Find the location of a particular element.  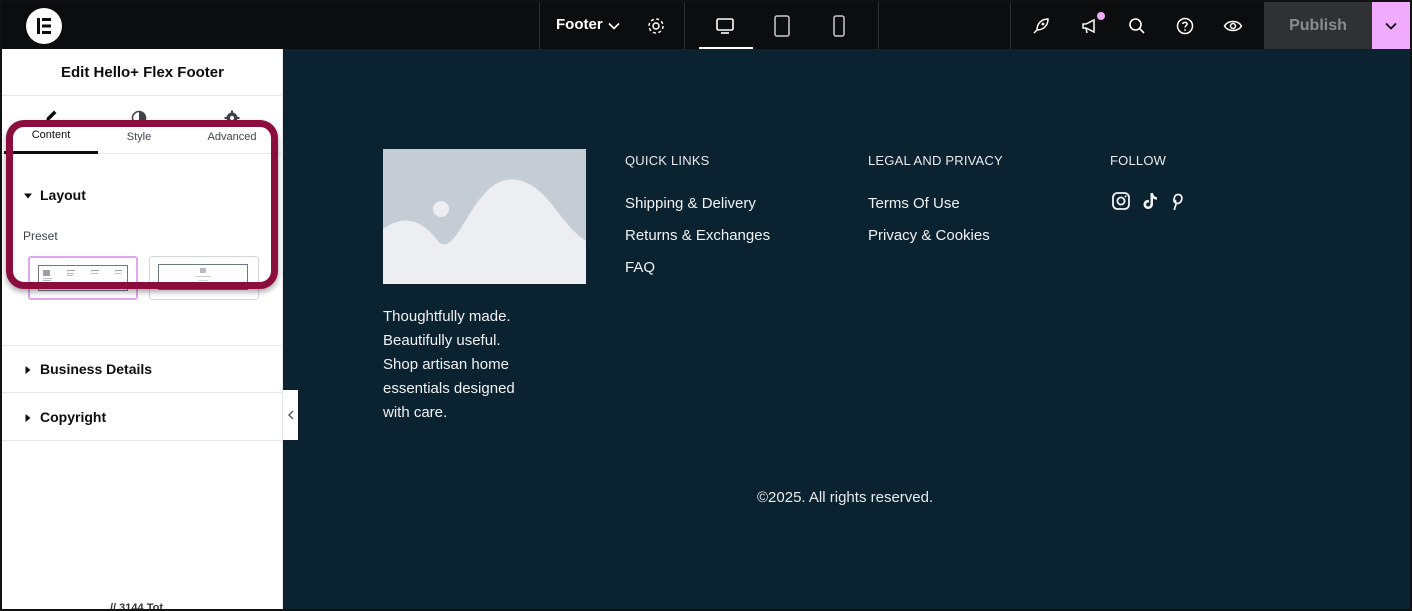

pinterest-icon is located at coordinates (1177, 203).